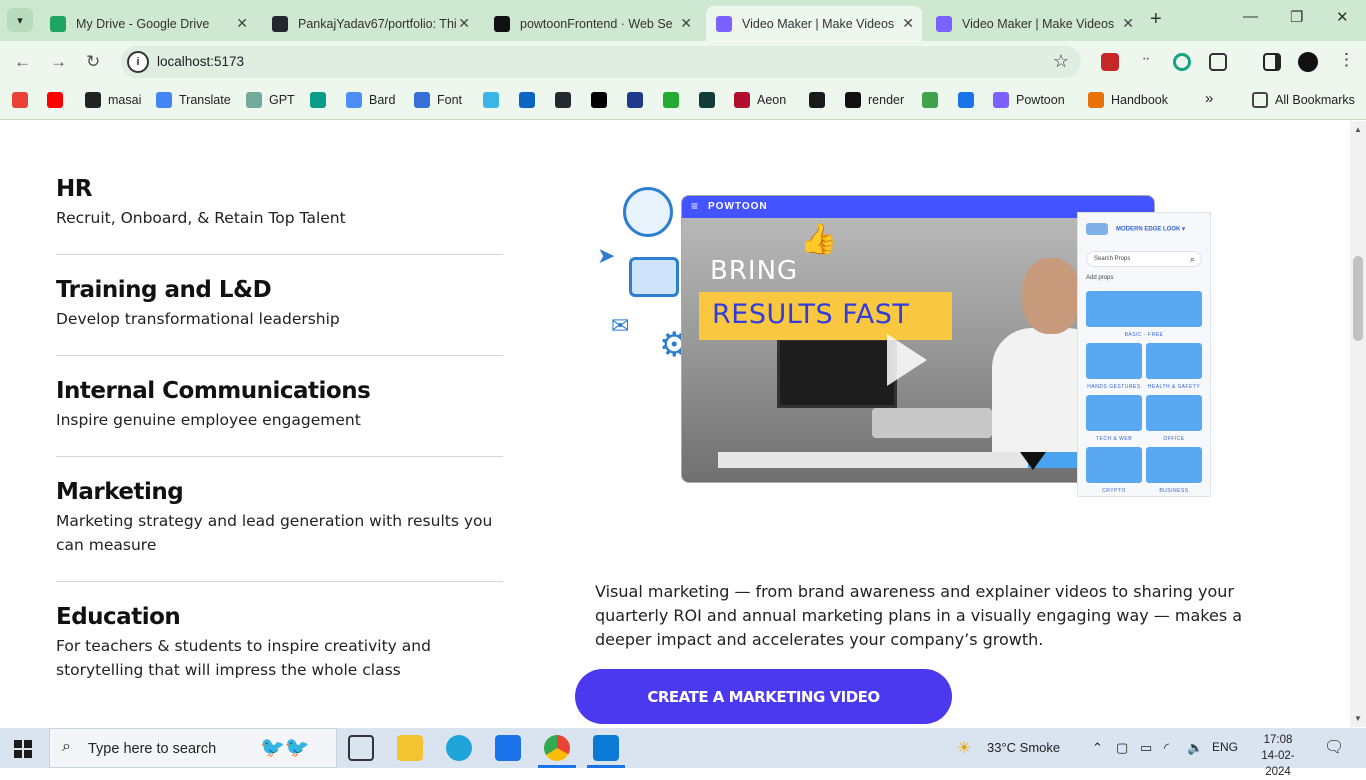 The height and width of the screenshot is (780, 1366). What do you see at coordinates (606, 748) in the screenshot?
I see `vscode-icon` at bounding box center [606, 748].